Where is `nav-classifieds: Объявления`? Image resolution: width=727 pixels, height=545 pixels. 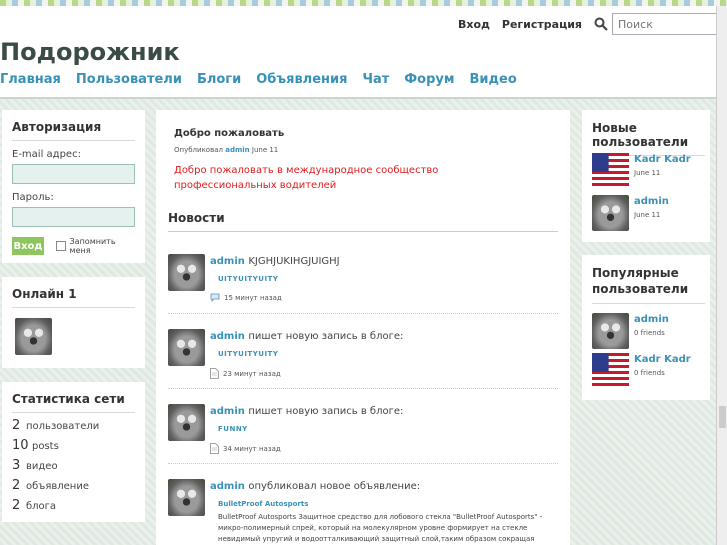 nav-classifieds: Объявления is located at coordinates (301, 79).